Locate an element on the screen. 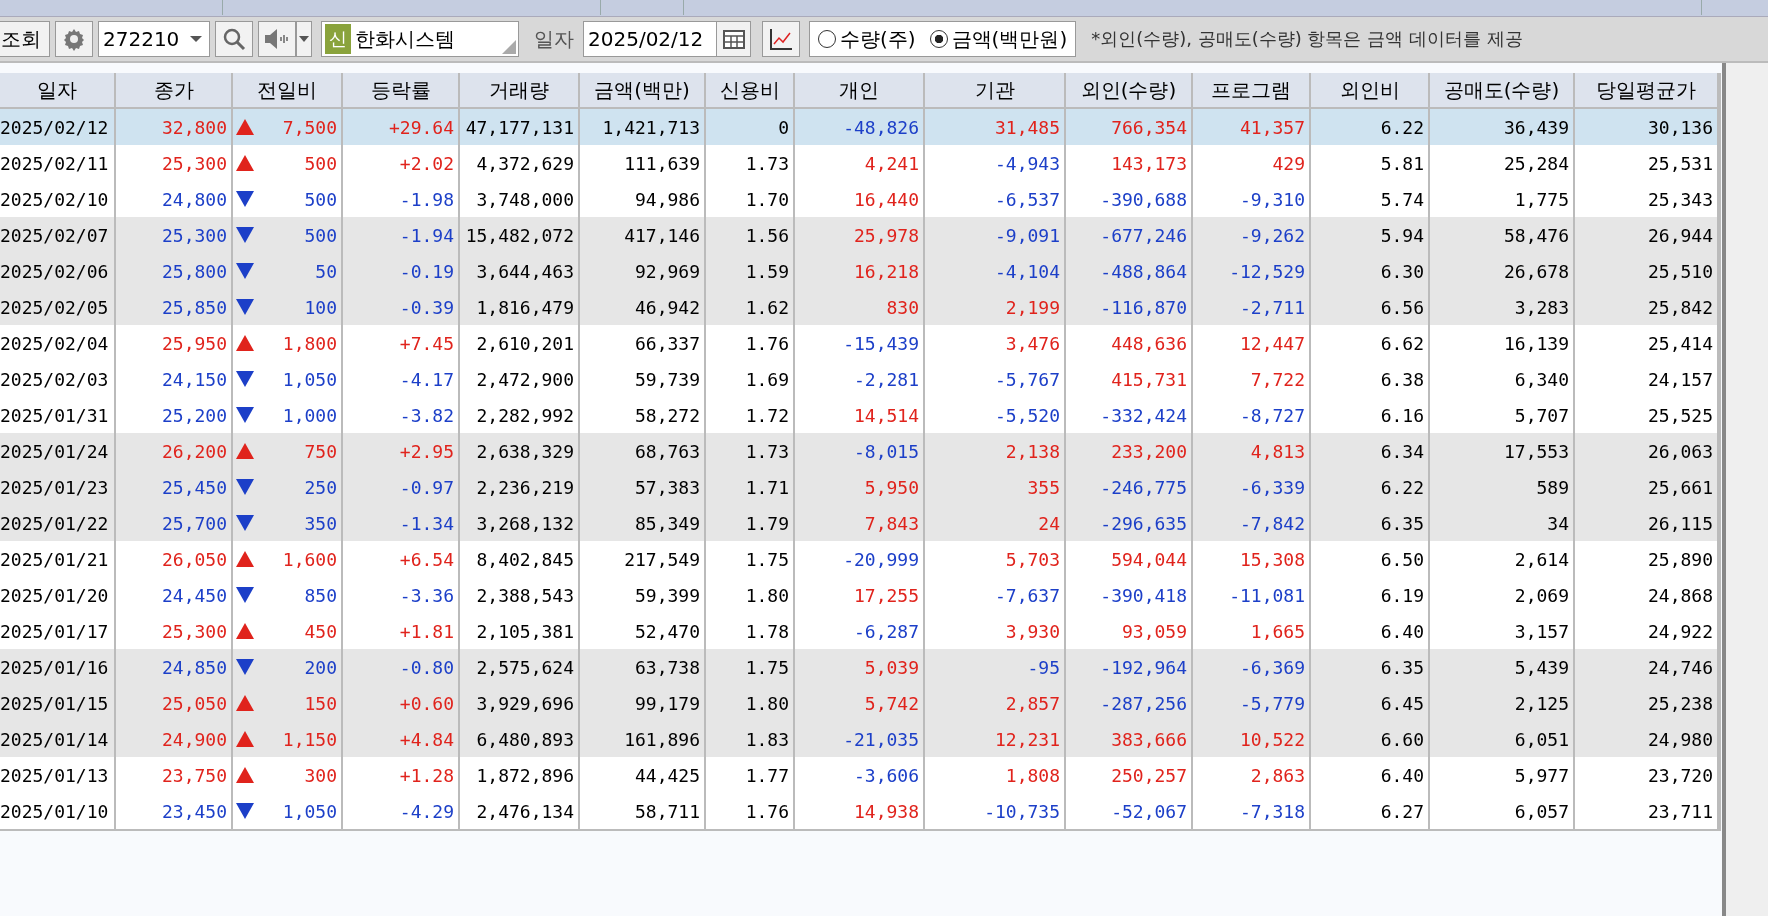 The width and height of the screenshot is (1768, 916). notice-text: *외인(수량), 공매도(수량) 항목은 금액 데이터를 제공 is located at coordinates (1307, 39).